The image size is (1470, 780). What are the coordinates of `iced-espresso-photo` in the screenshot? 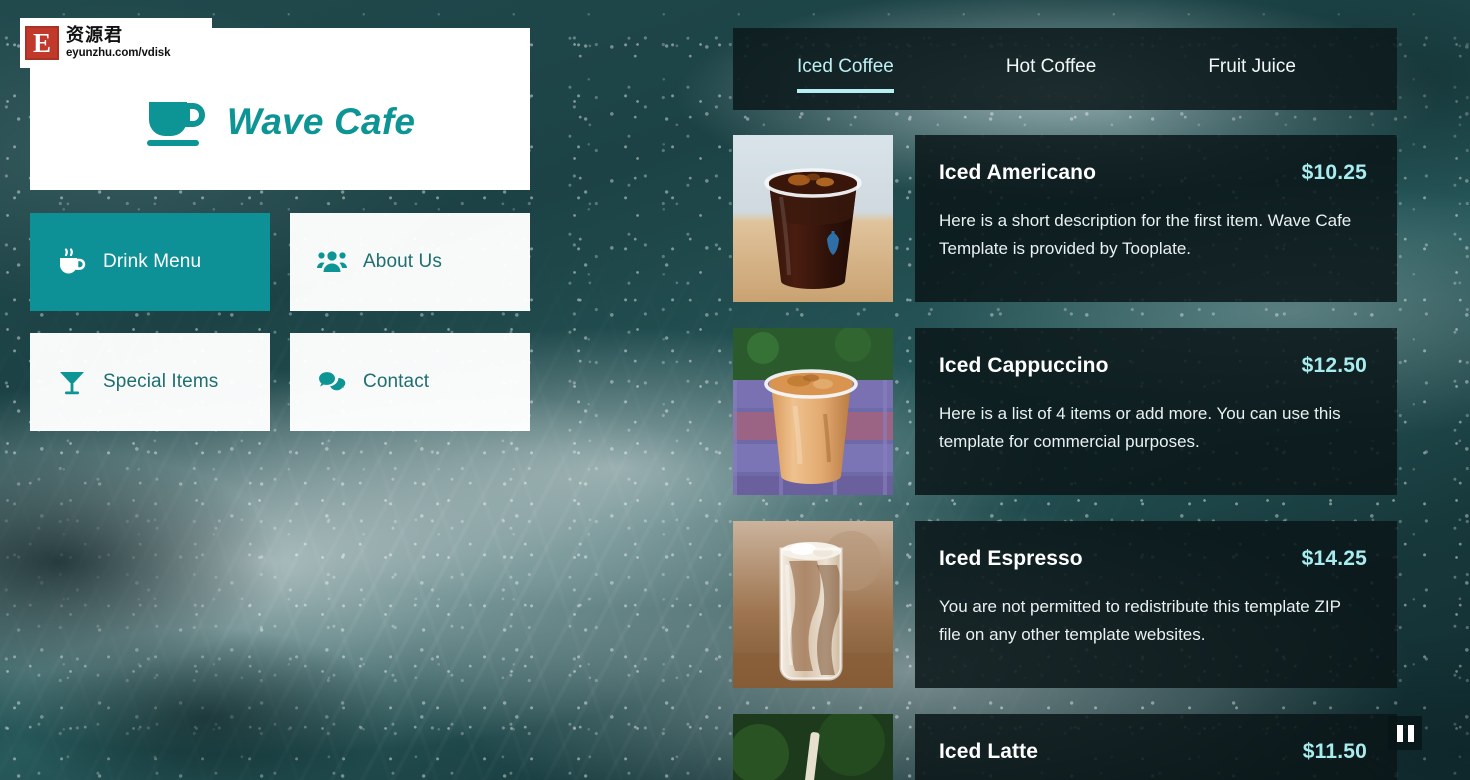 It's located at (813, 604).